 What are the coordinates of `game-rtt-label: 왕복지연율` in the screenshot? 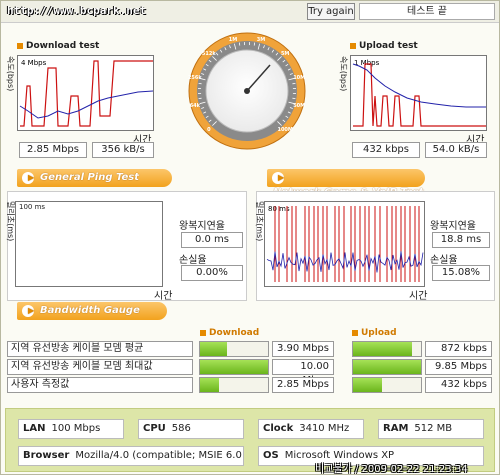 It's located at (453, 226).